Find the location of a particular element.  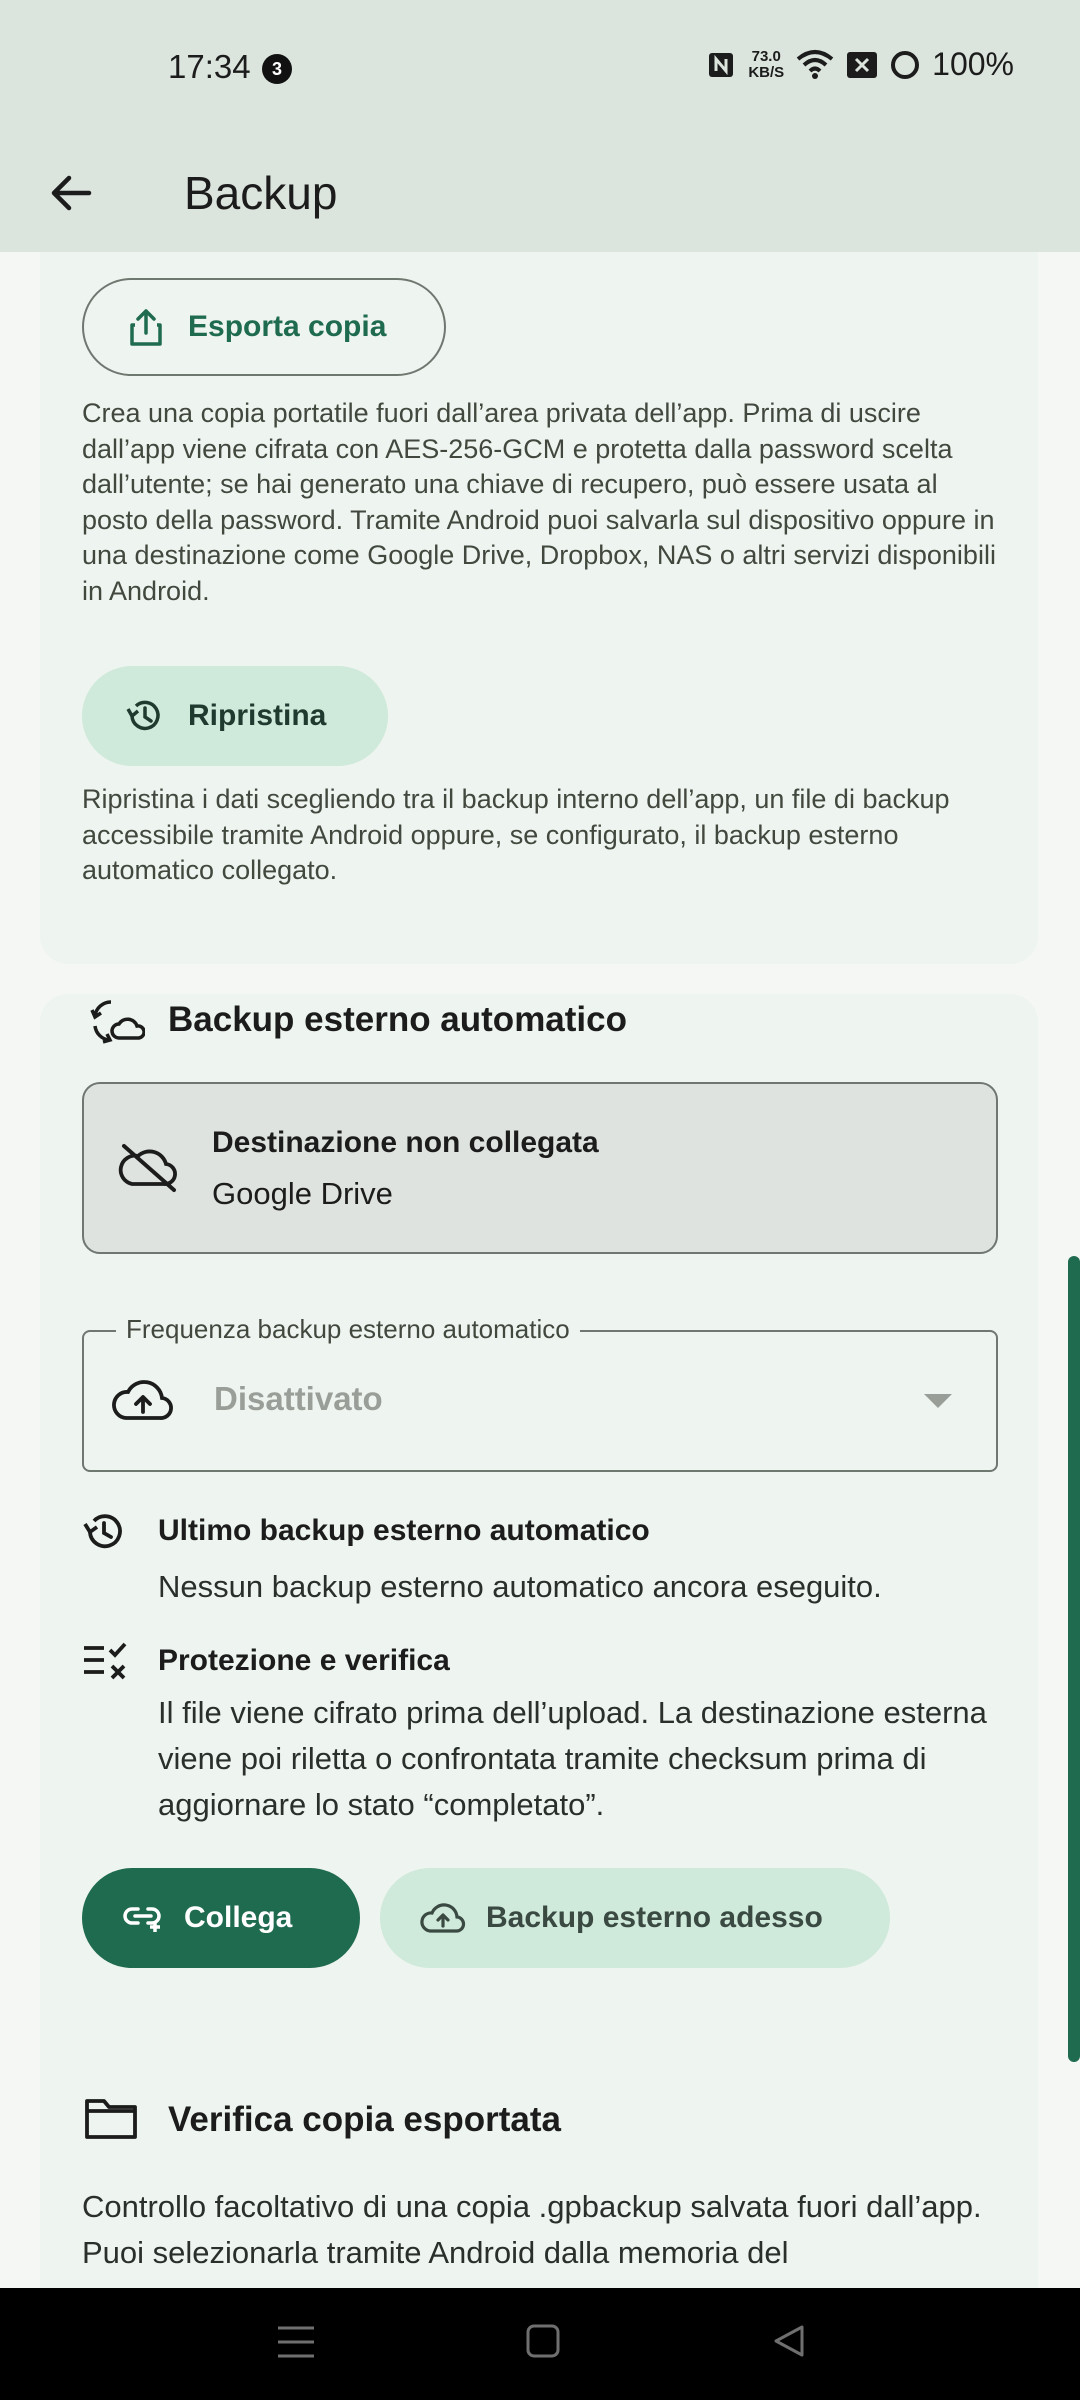

triangle-back-icon is located at coordinates (789, 2341).